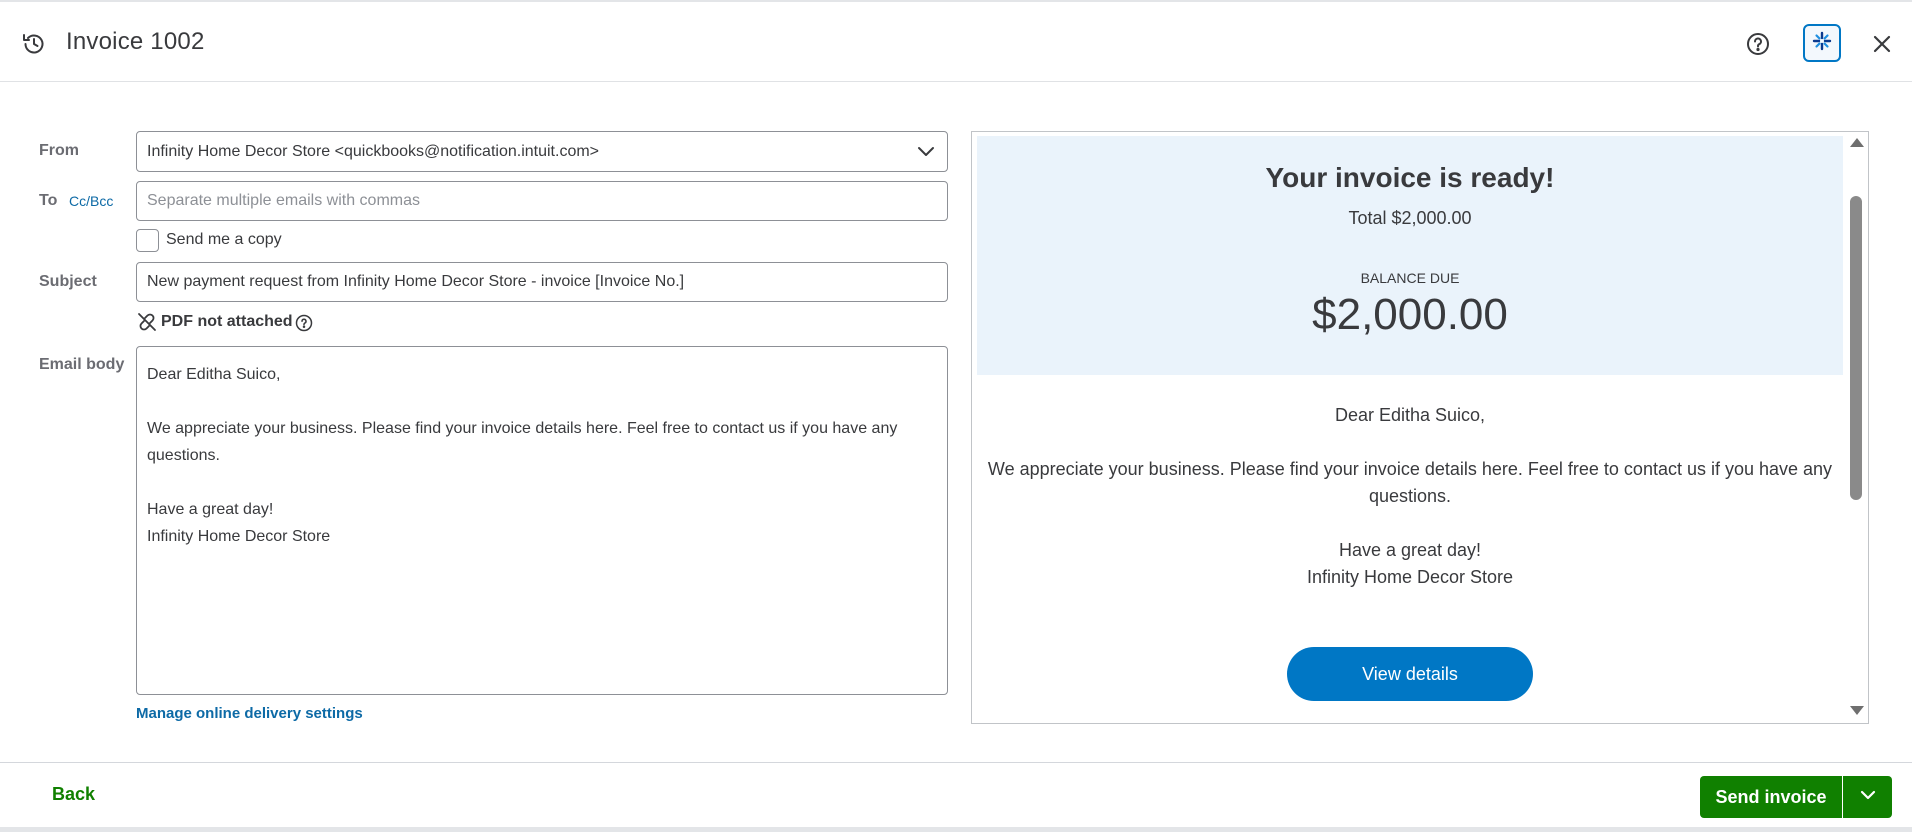 The height and width of the screenshot is (832, 1912). What do you see at coordinates (68, 281) in the screenshot?
I see `subject-label: Subject` at bounding box center [68, 281].